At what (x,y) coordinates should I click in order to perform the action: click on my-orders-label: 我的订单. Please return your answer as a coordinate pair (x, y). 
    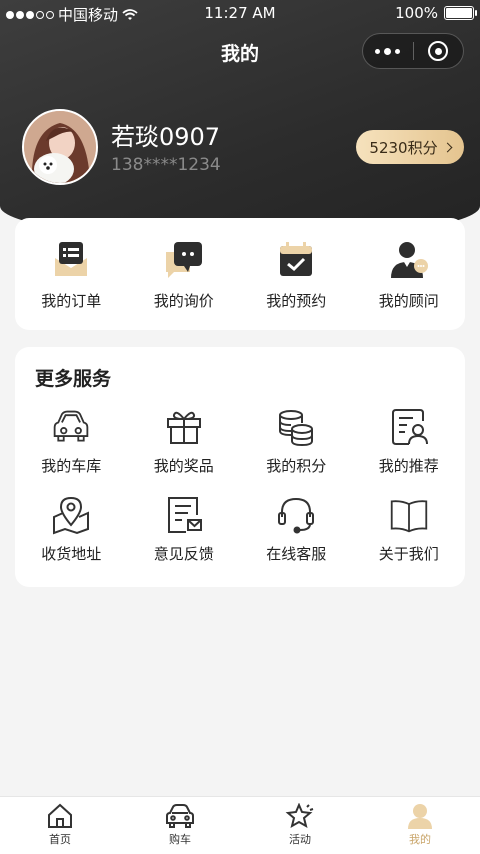
    Looking at the image, I should click on (71, 301).